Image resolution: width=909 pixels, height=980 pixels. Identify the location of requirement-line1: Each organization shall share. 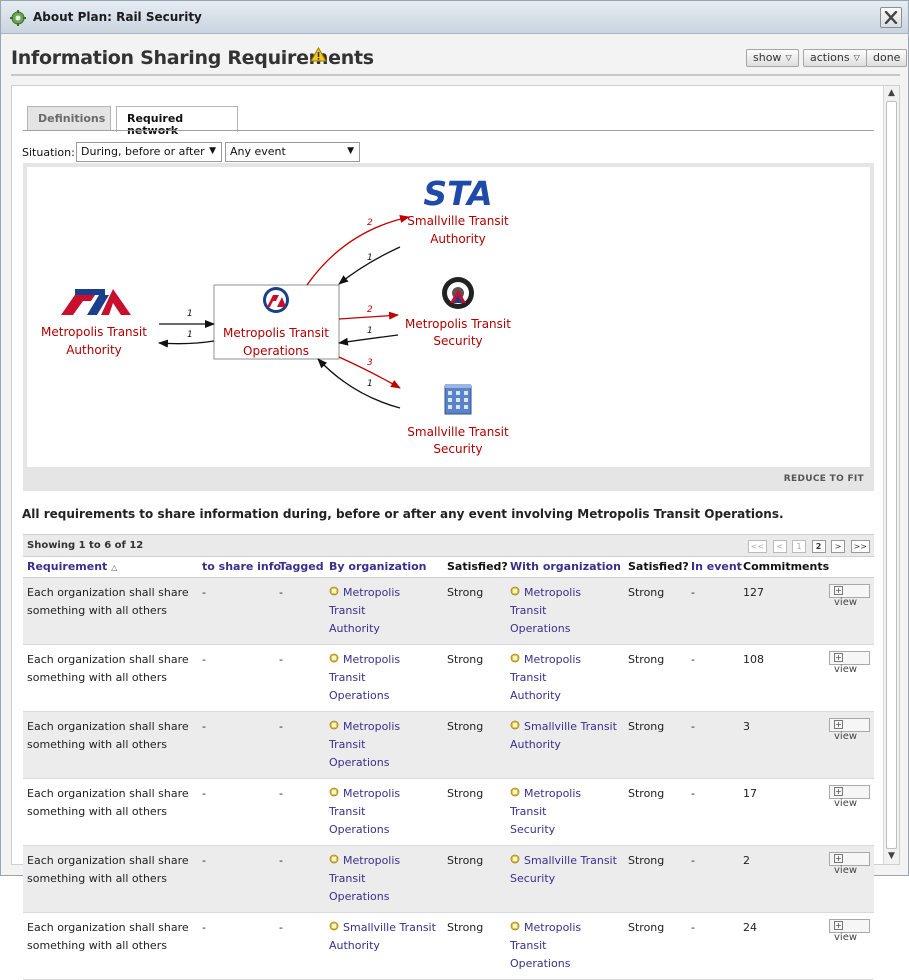
(108, 726).